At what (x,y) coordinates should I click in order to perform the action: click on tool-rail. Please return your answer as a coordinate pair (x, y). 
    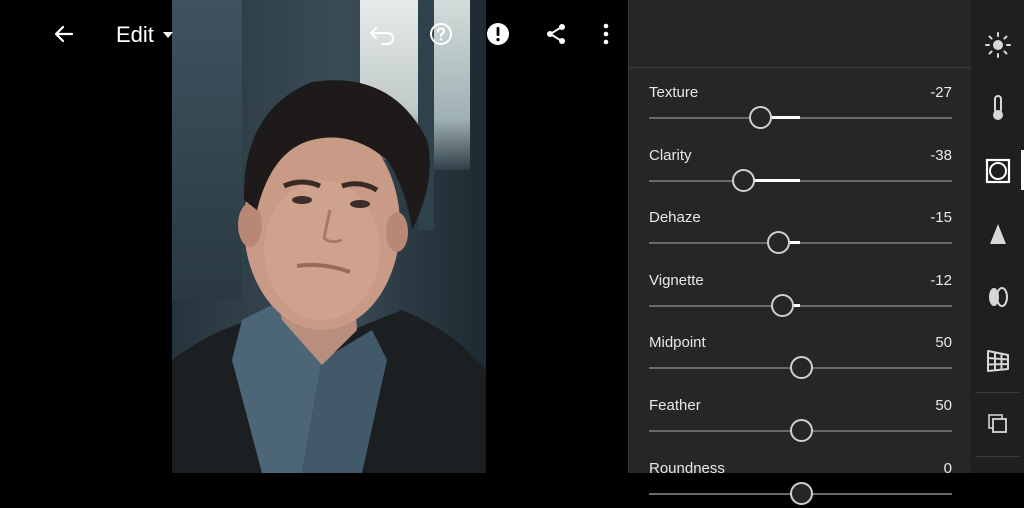
    Looking at the image, I should click on (997, 236).